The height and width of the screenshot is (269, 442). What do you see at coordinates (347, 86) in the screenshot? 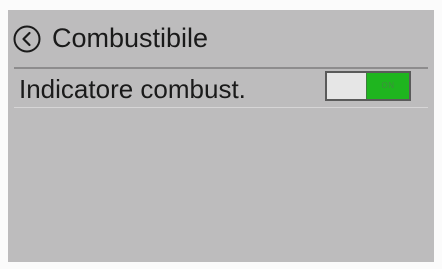
I see `toggle-off-segment` at bounding box center [347, 86].